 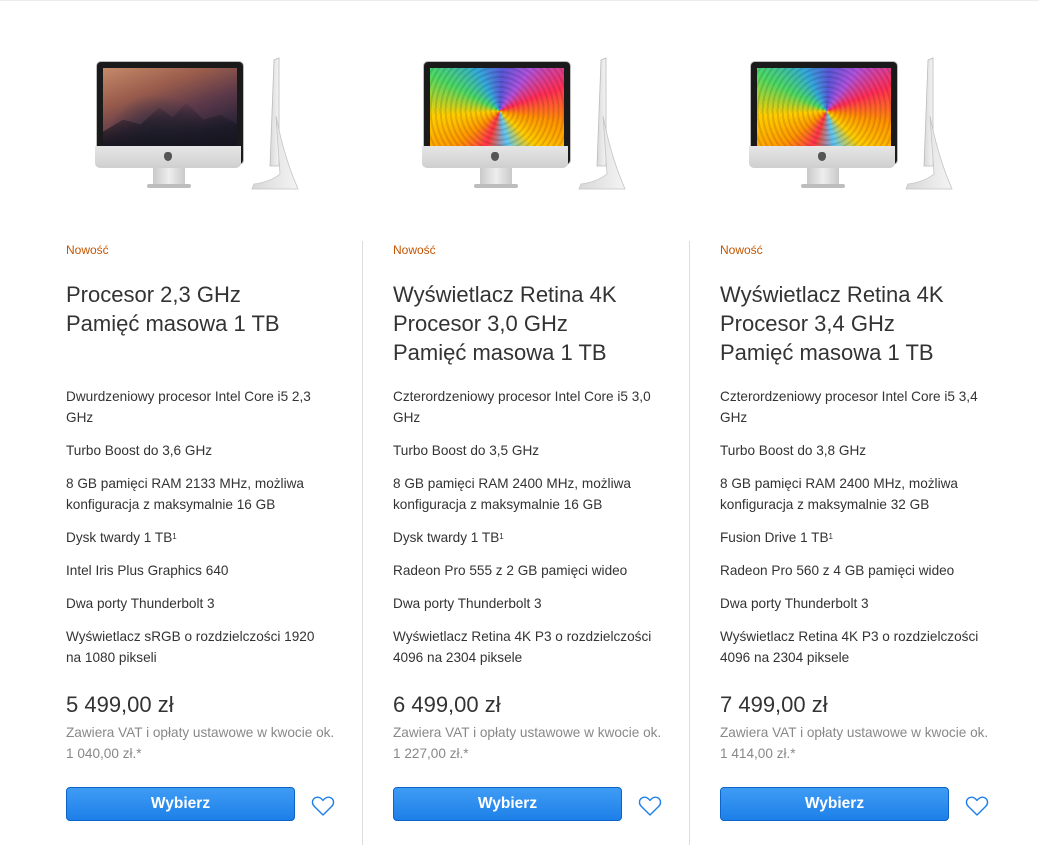 What do you see at coordinates (807, 323) in the screenshot?
I see `title-line: Procesor 3,4 GHz` at bounding box center [807, 323].